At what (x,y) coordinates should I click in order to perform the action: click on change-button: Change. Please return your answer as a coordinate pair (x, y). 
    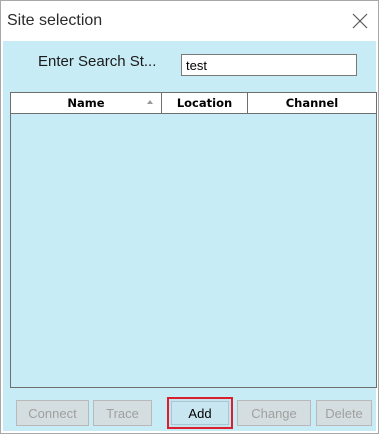
    Looking at the image, I should click on (274, 413).